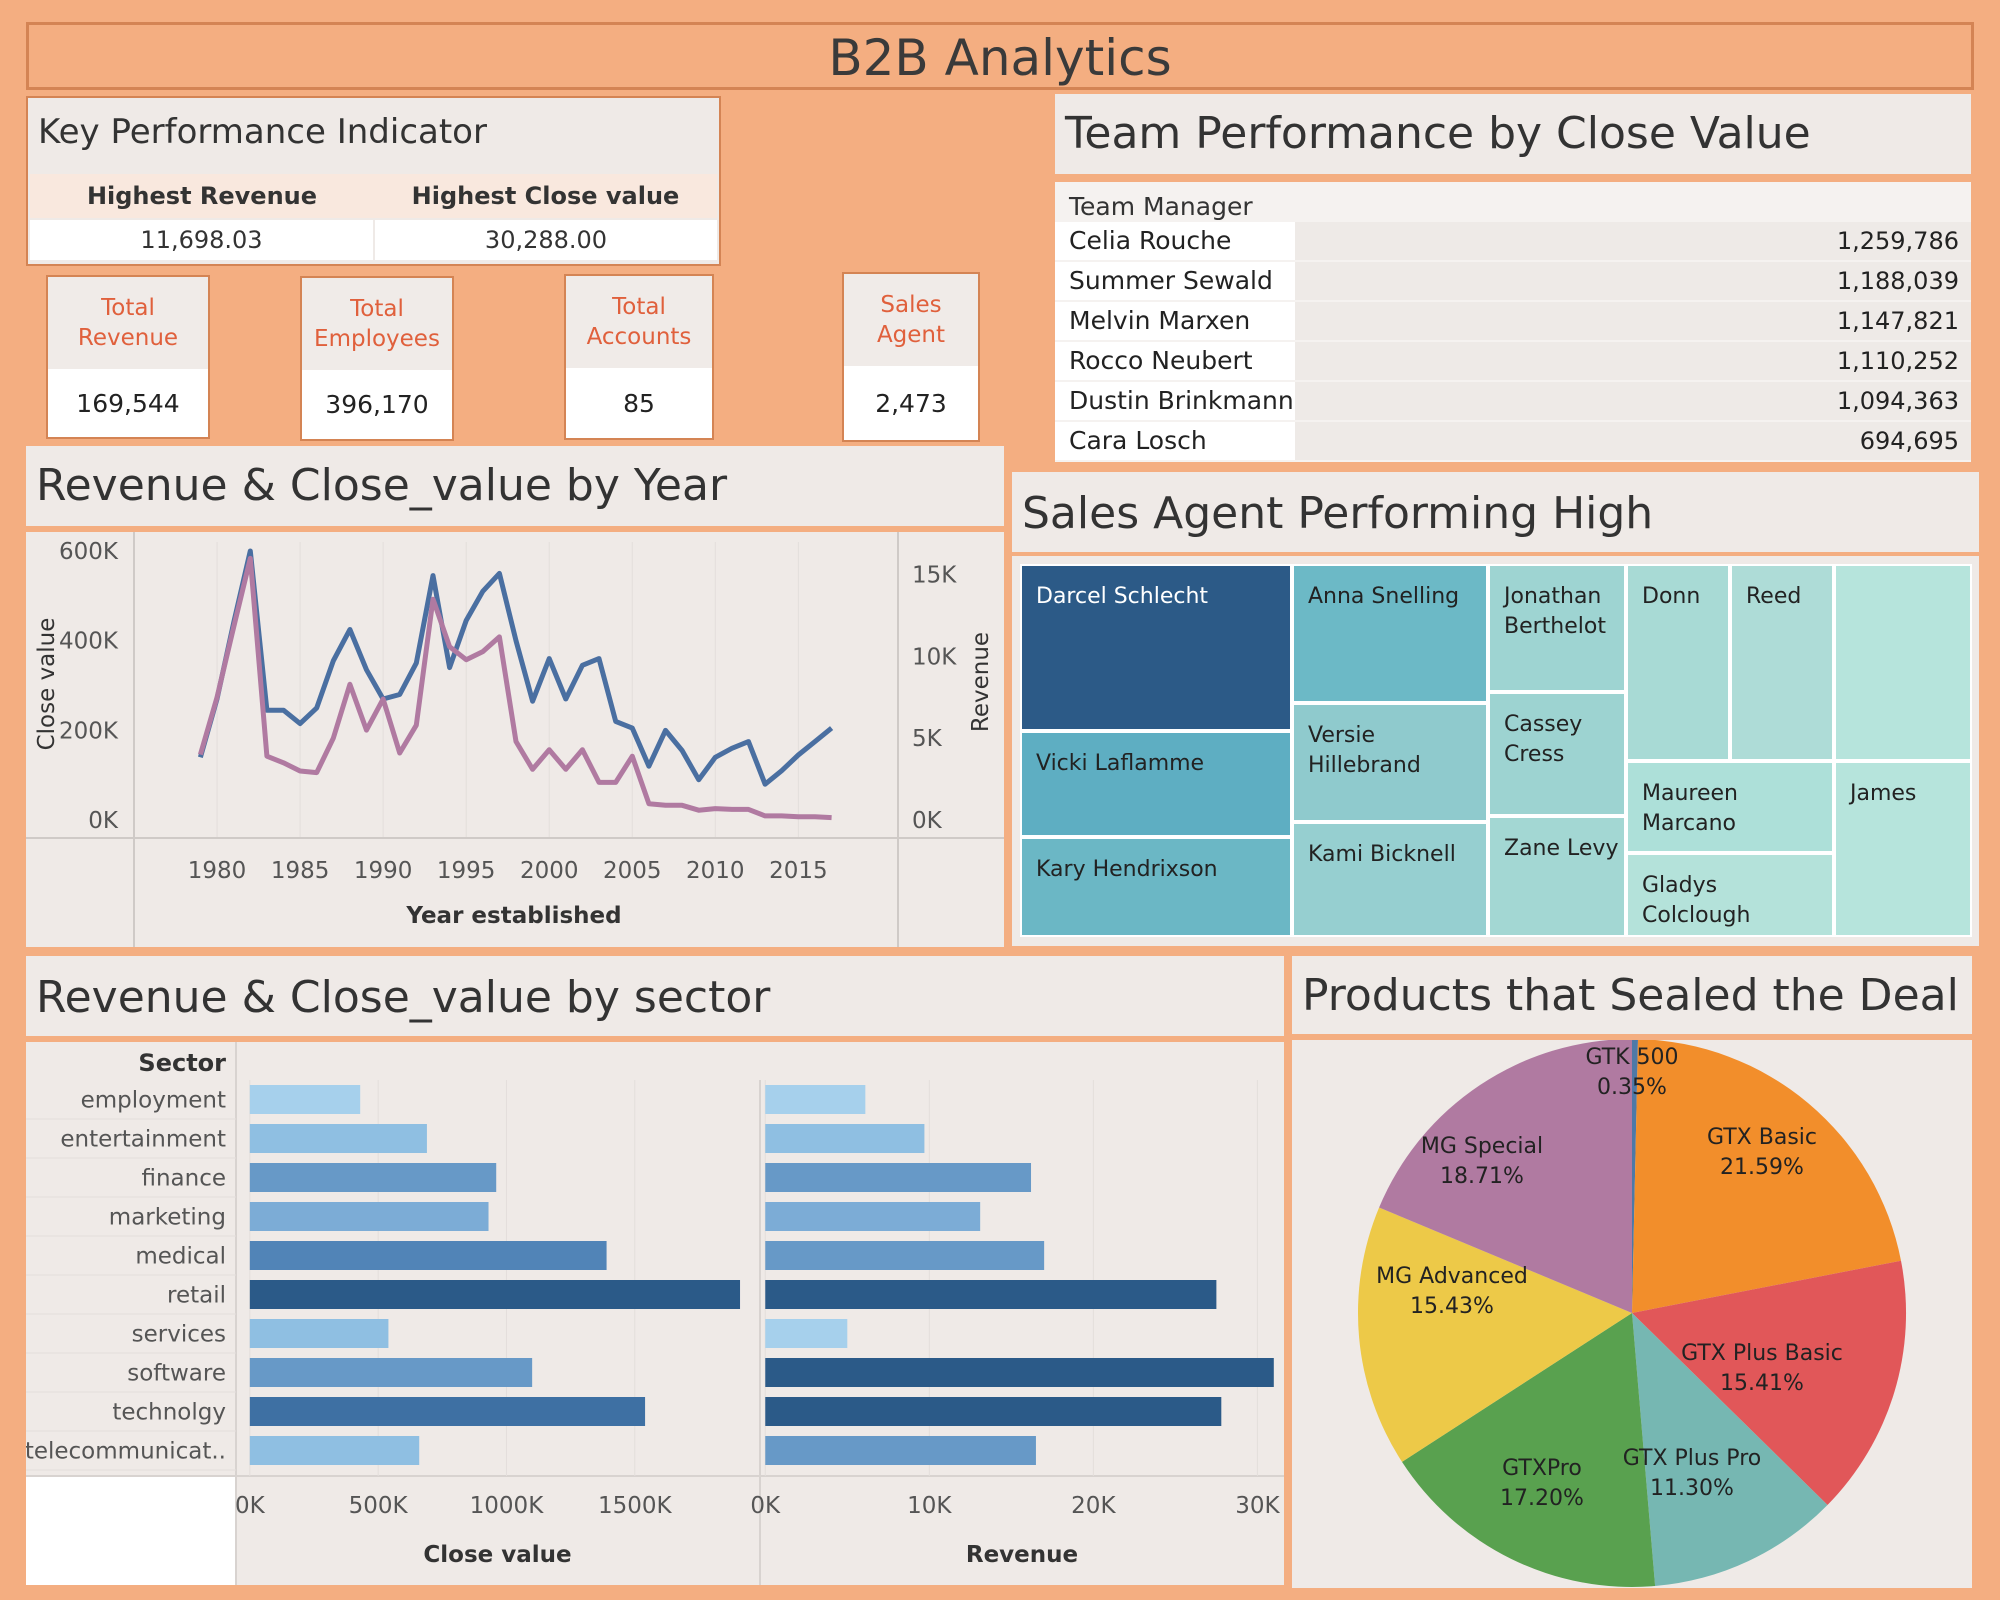 Image resolution: width=2000 pixels, height=1600 pixels. I want to click on x-tick-label: 30K, so click(1257, 1506).